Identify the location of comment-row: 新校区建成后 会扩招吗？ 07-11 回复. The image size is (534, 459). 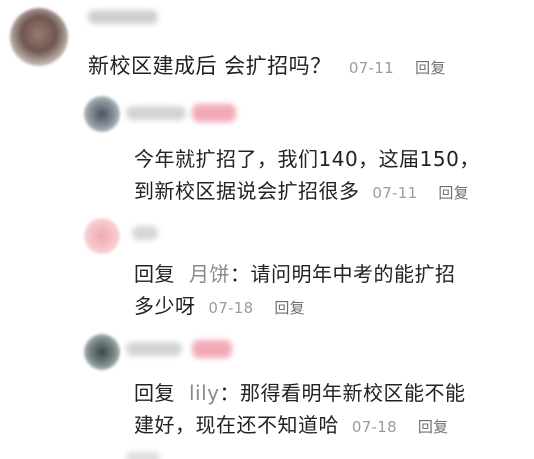
(267, 65).